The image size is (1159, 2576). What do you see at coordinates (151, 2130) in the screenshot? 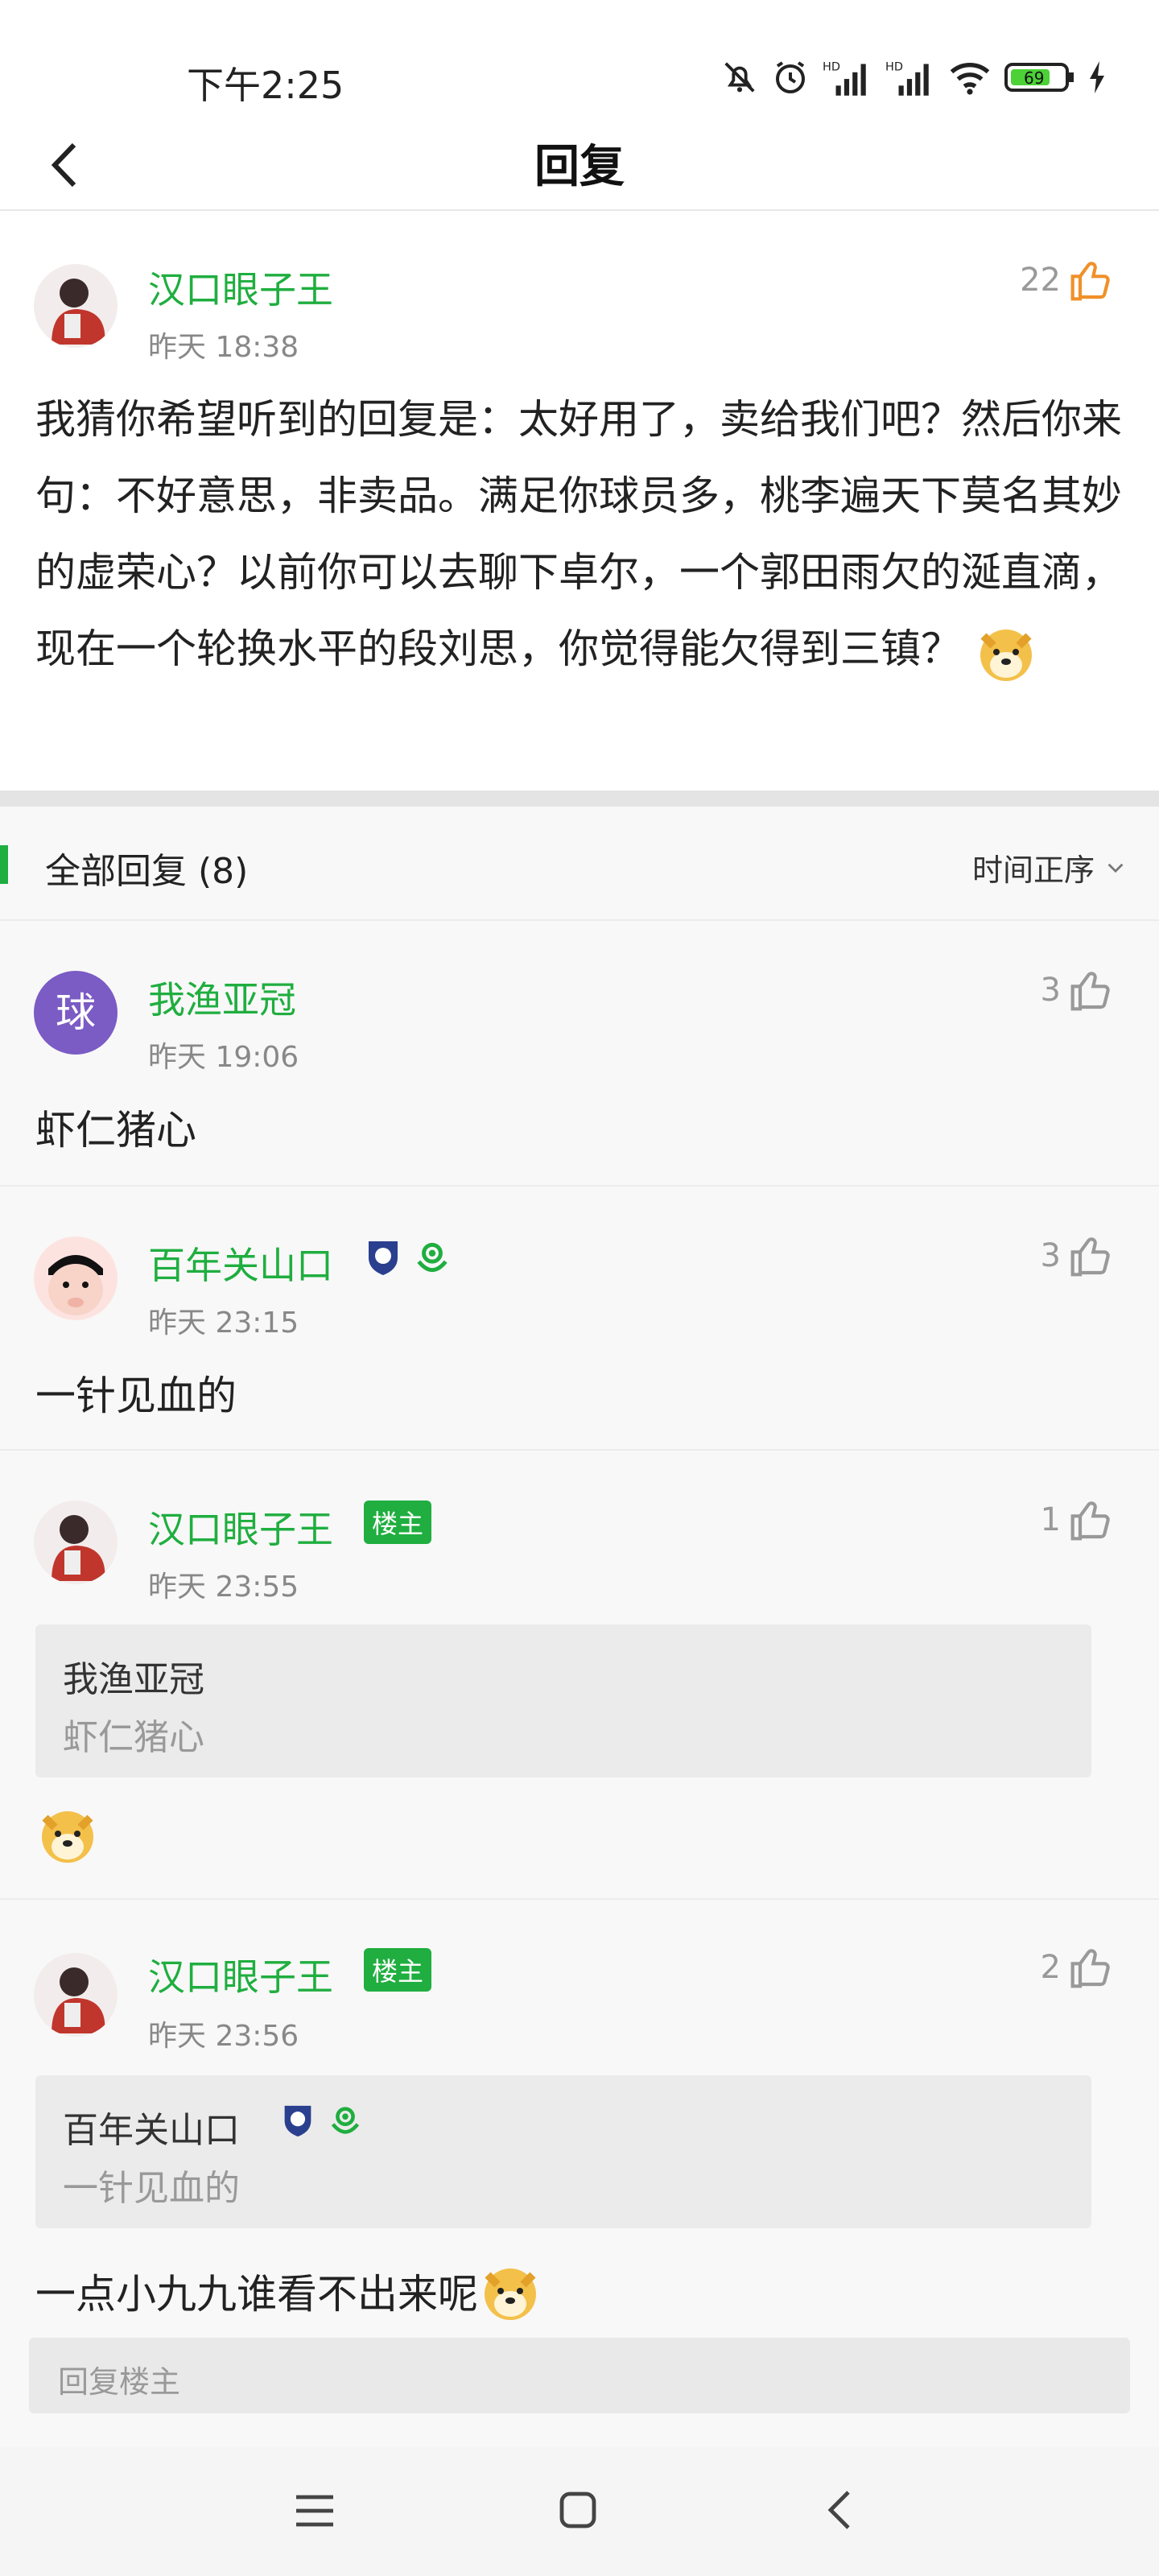
I see `quoted-author: 百年关山口` at bounding box center [151, 2130].